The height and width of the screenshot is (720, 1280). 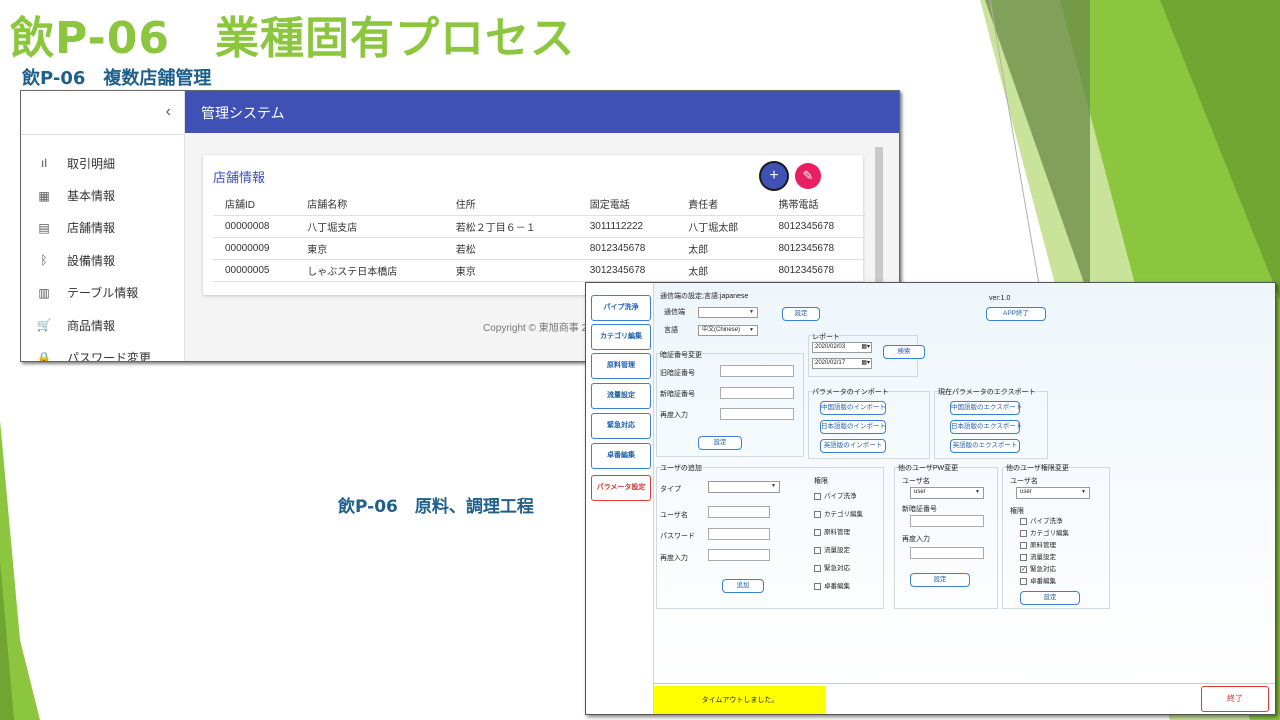 What do you see at coordinates (44, 195) in the screenshot?
I see `building-icon: ▦` at bounding box center [44, 195].